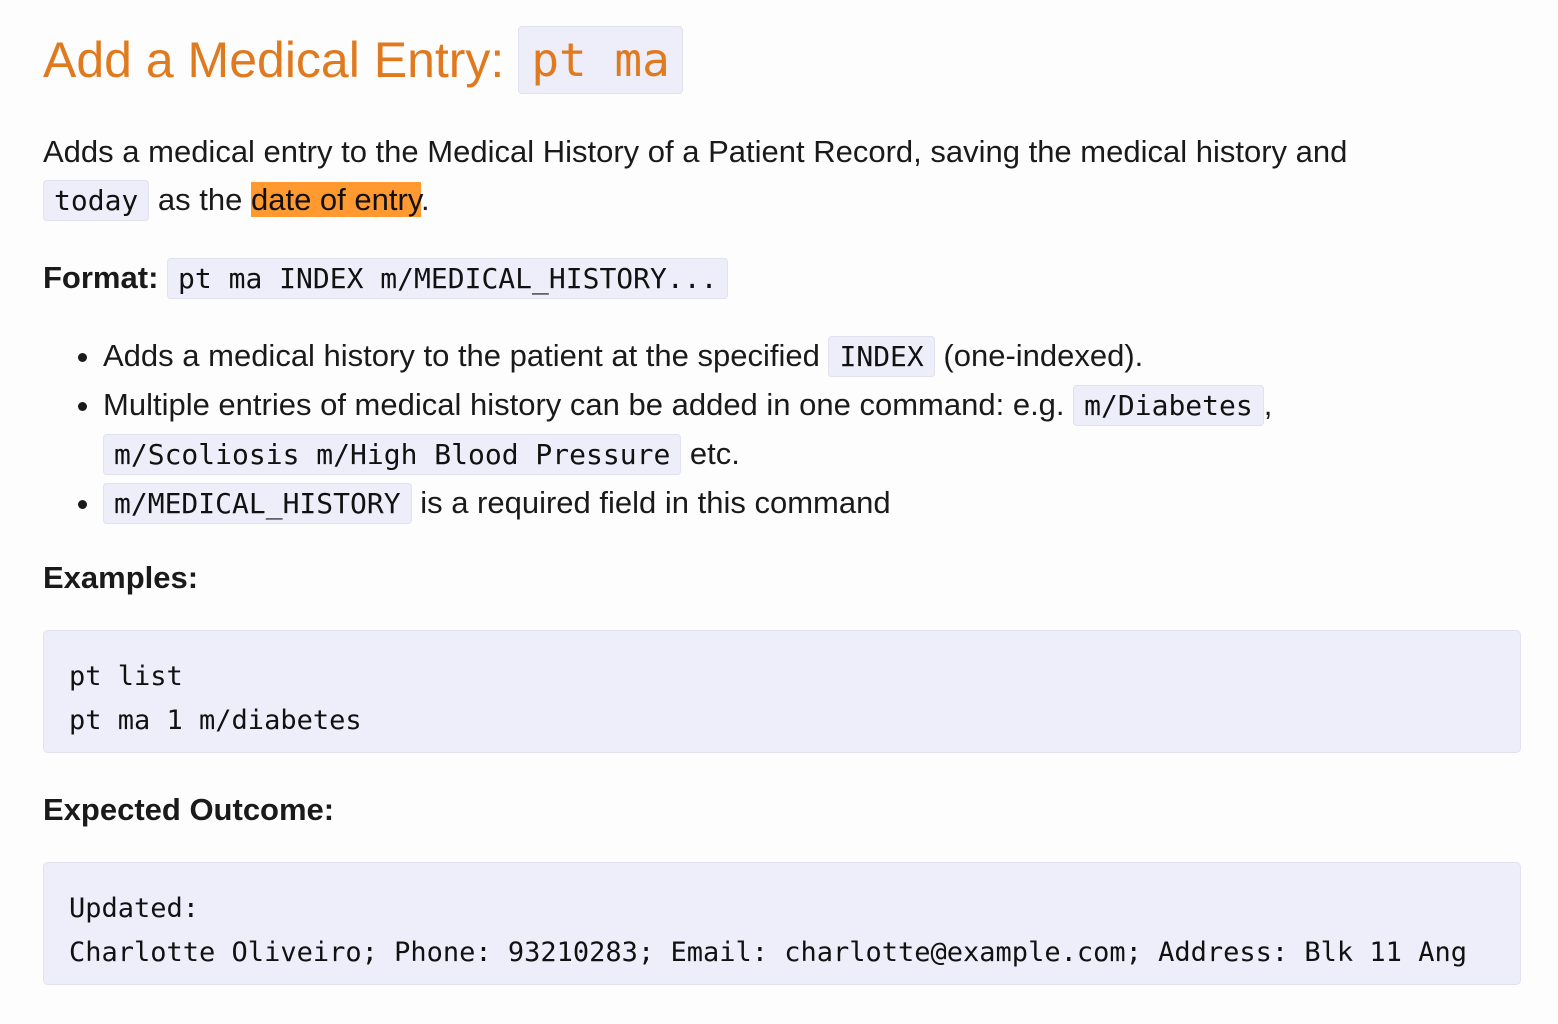 The image size is (1558, 1024). I want to click on bullet-1-code: INDEX, so click(881, 356).